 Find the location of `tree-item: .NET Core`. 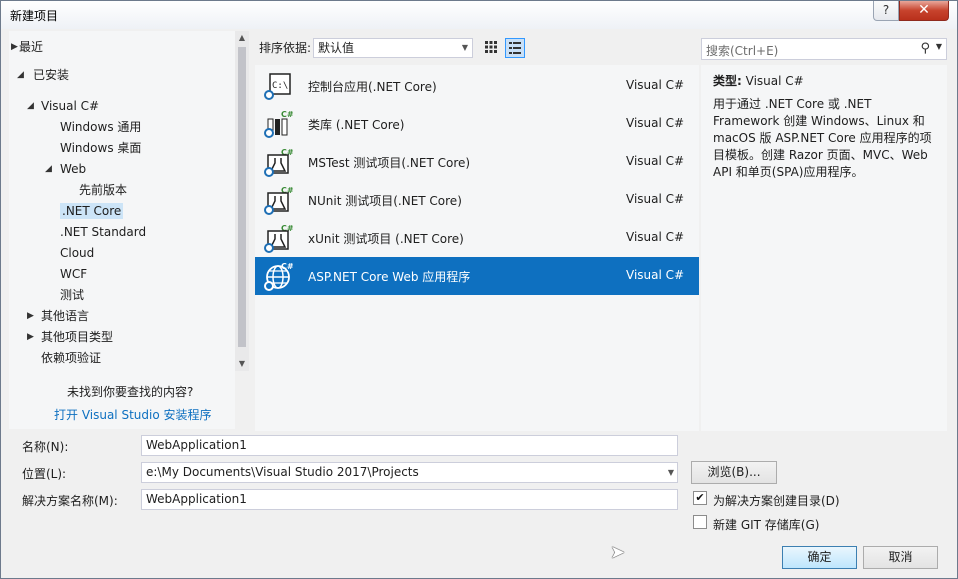

tree-item: .NET Core is located at coordinates (92, 211).